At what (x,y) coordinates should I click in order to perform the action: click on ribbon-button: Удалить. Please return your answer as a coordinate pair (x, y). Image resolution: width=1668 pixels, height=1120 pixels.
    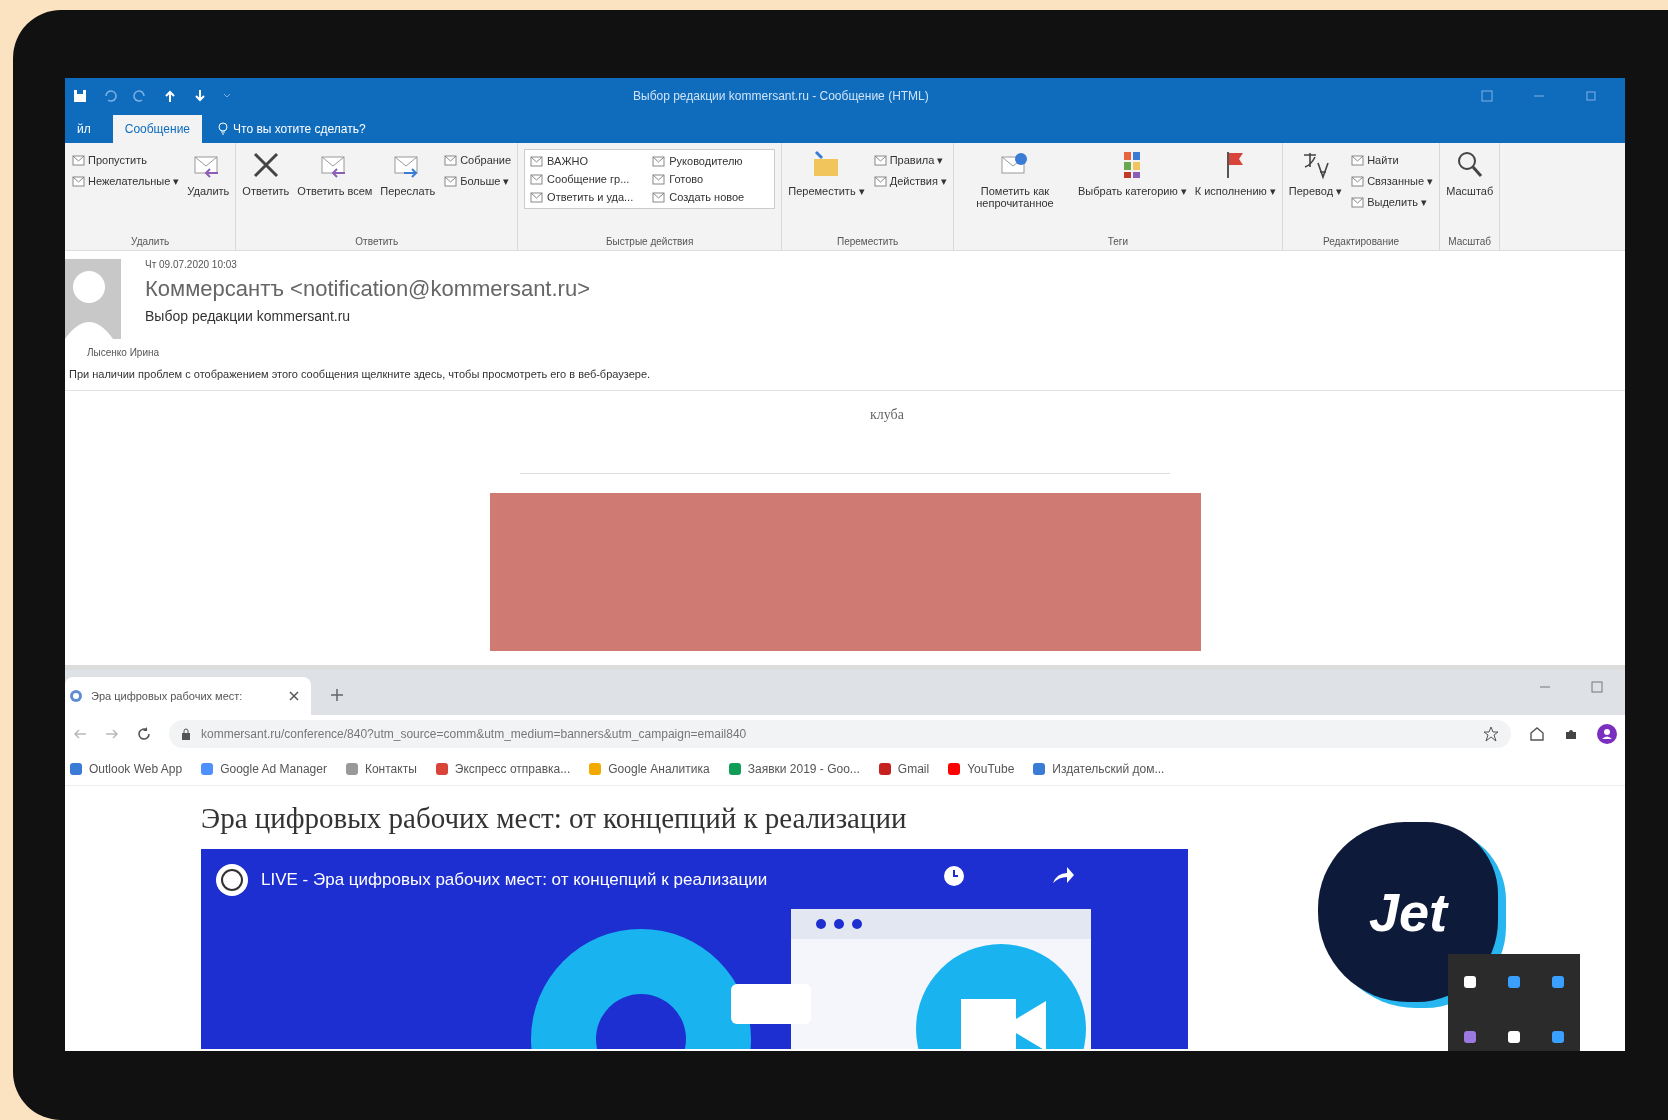
    Looking at the image, I should click on (208, 173).